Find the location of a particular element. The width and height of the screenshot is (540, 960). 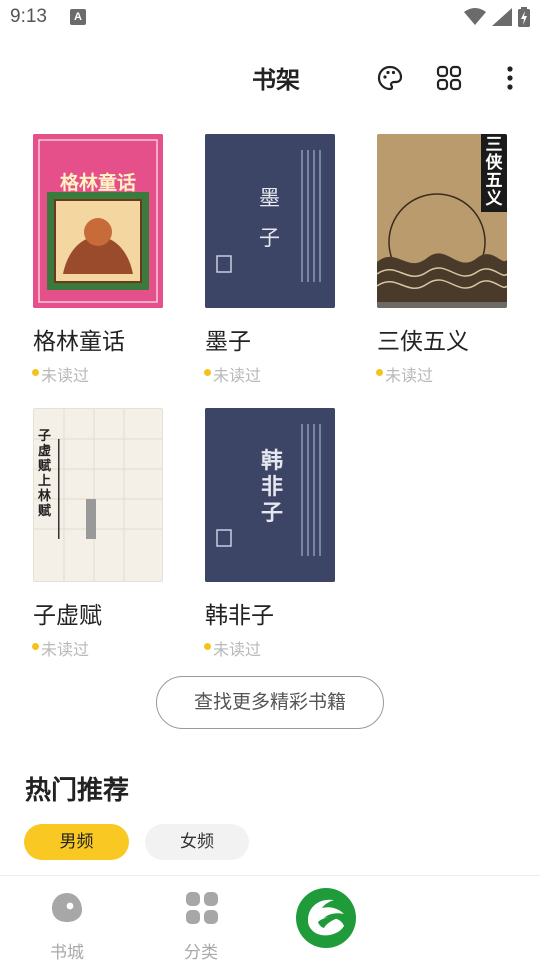

wifi-icon is located at coordinates (475, 16).